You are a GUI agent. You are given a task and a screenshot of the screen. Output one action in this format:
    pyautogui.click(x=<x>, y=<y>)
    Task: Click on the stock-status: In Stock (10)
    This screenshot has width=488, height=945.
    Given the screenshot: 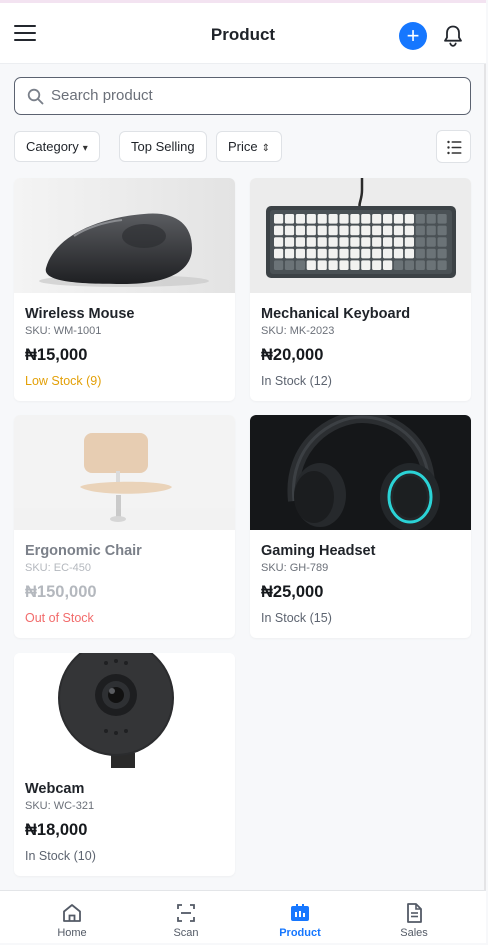 What is the action you would take?
    pyautogui.click(x=60, y=856)
    